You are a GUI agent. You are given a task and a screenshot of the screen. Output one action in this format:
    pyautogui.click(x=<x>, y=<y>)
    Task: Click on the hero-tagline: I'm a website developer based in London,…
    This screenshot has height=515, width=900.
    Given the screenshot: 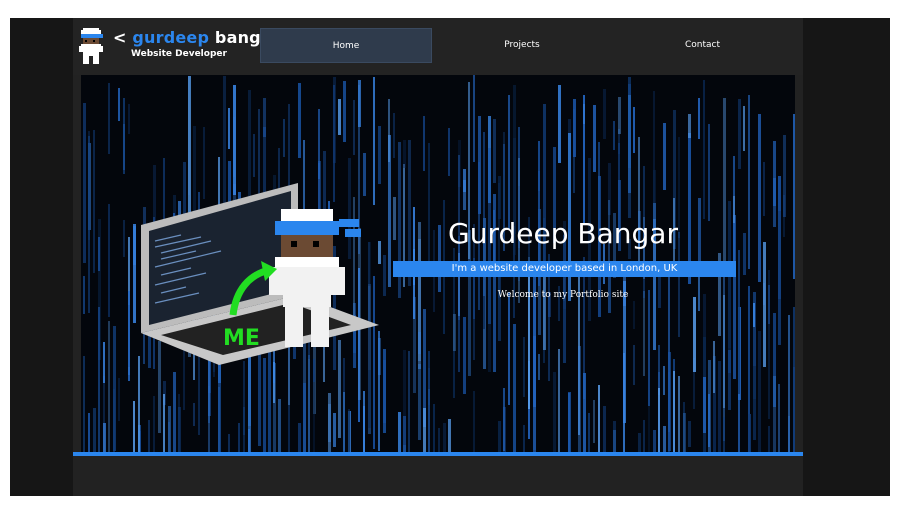 What is the action you would take?
    pyautogui.click(x=564, y=269)
    